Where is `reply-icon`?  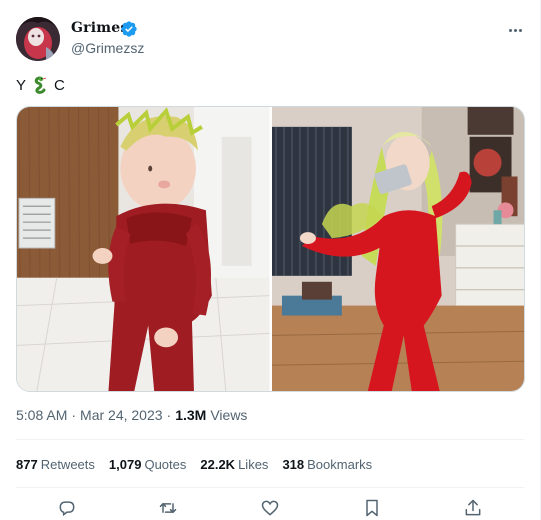
reply-icon is located at coordinates (67, 508).